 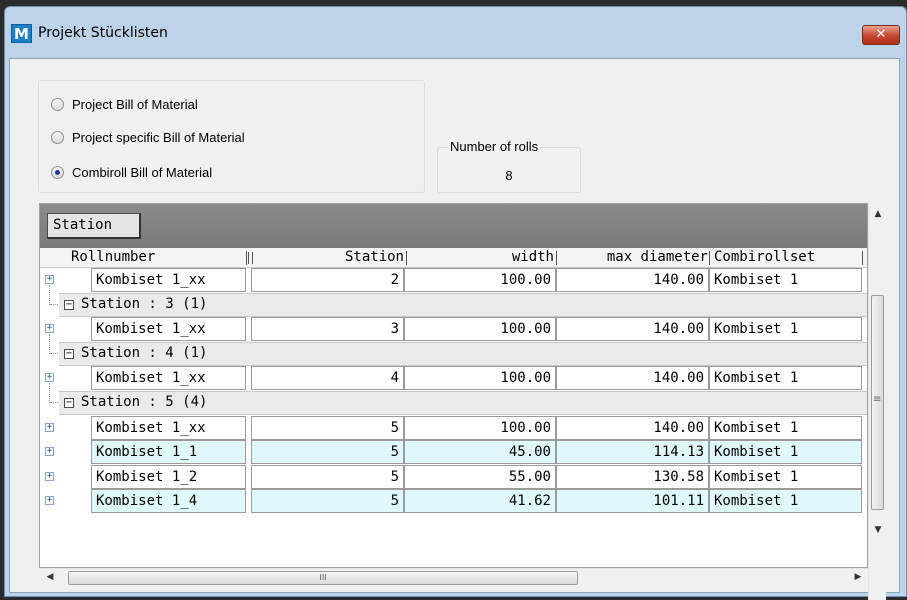 I want to click on table-row: + Kombiset 1_xx 5 100.00 140.00 Kombiset 1, so click(x=453, y=428).